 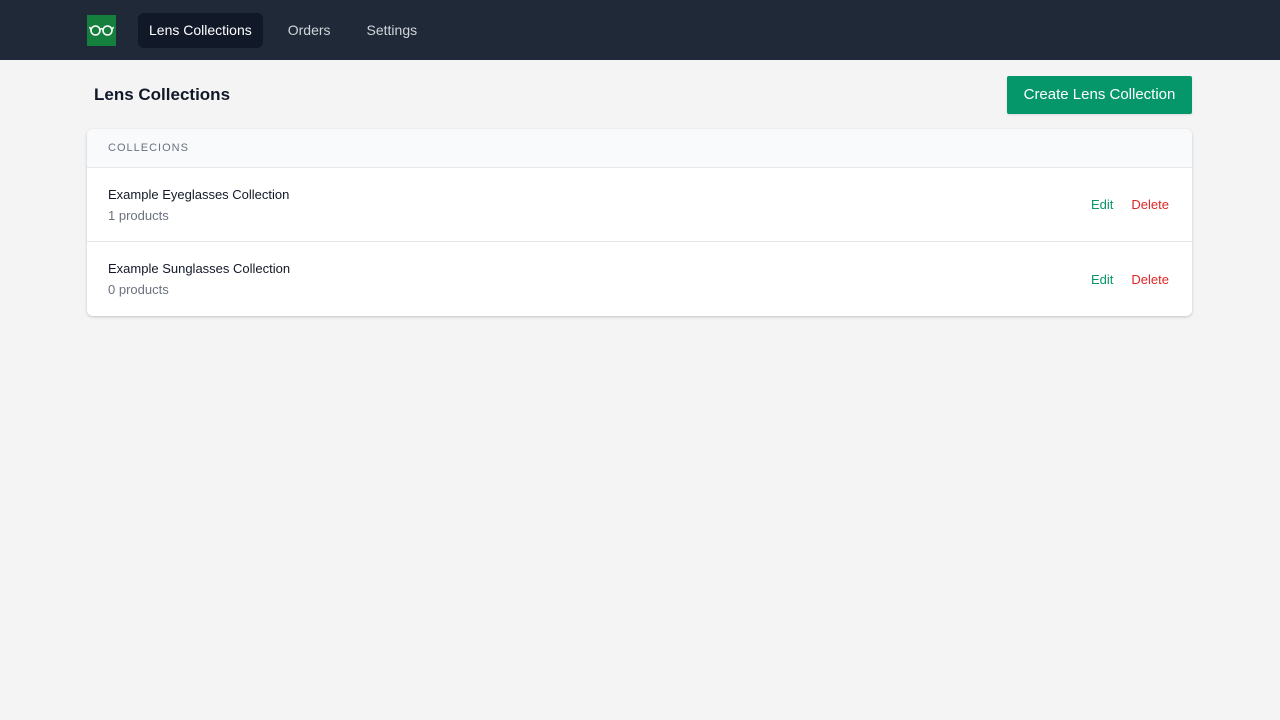 I want to click on row-info: Example Sunglasses Collection 0 products, so click(x=199, y=279).